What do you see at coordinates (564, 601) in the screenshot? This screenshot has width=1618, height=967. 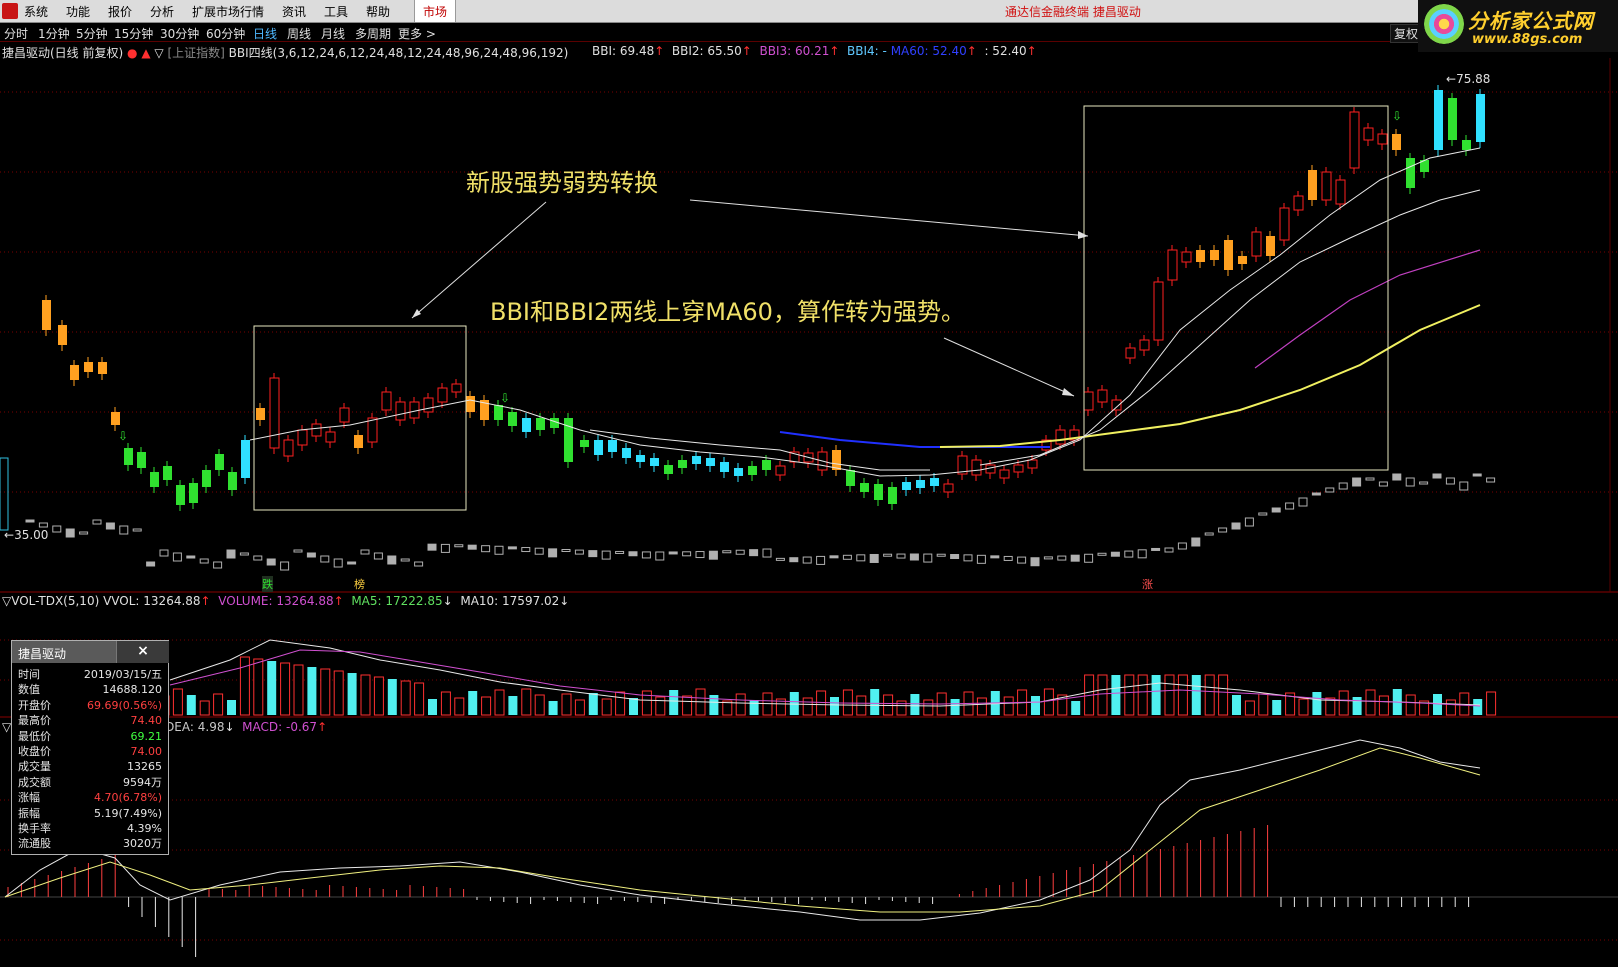 I see `ma10-arrow-icon: ↓` at bounding box center [564, 601].